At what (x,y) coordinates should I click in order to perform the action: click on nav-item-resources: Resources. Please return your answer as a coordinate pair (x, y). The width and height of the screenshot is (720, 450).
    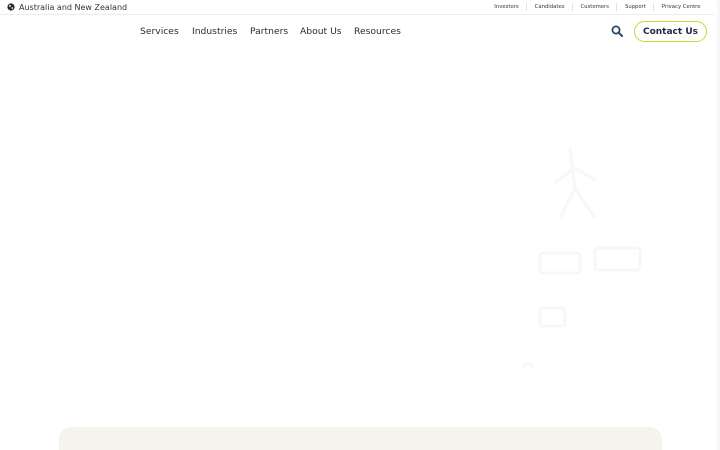
    Looking at the image, I should click on (377, 31).